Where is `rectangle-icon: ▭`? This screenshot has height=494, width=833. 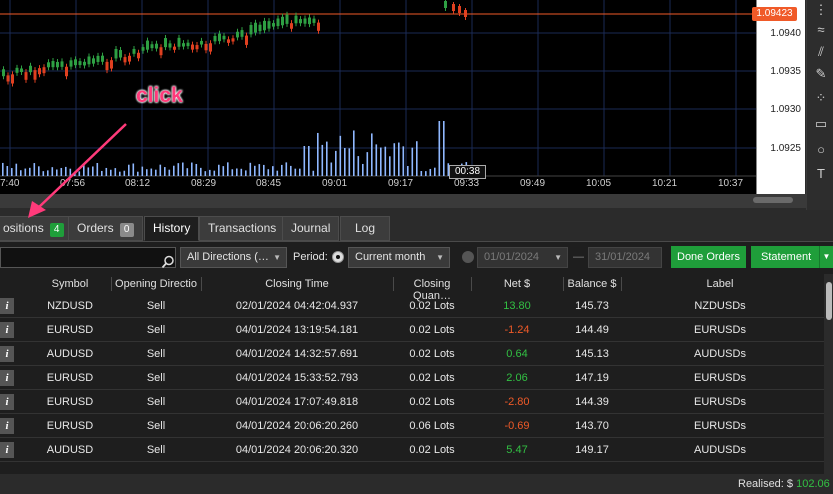
rectangle-icon: ▭ is located at coordinates (821, 124).